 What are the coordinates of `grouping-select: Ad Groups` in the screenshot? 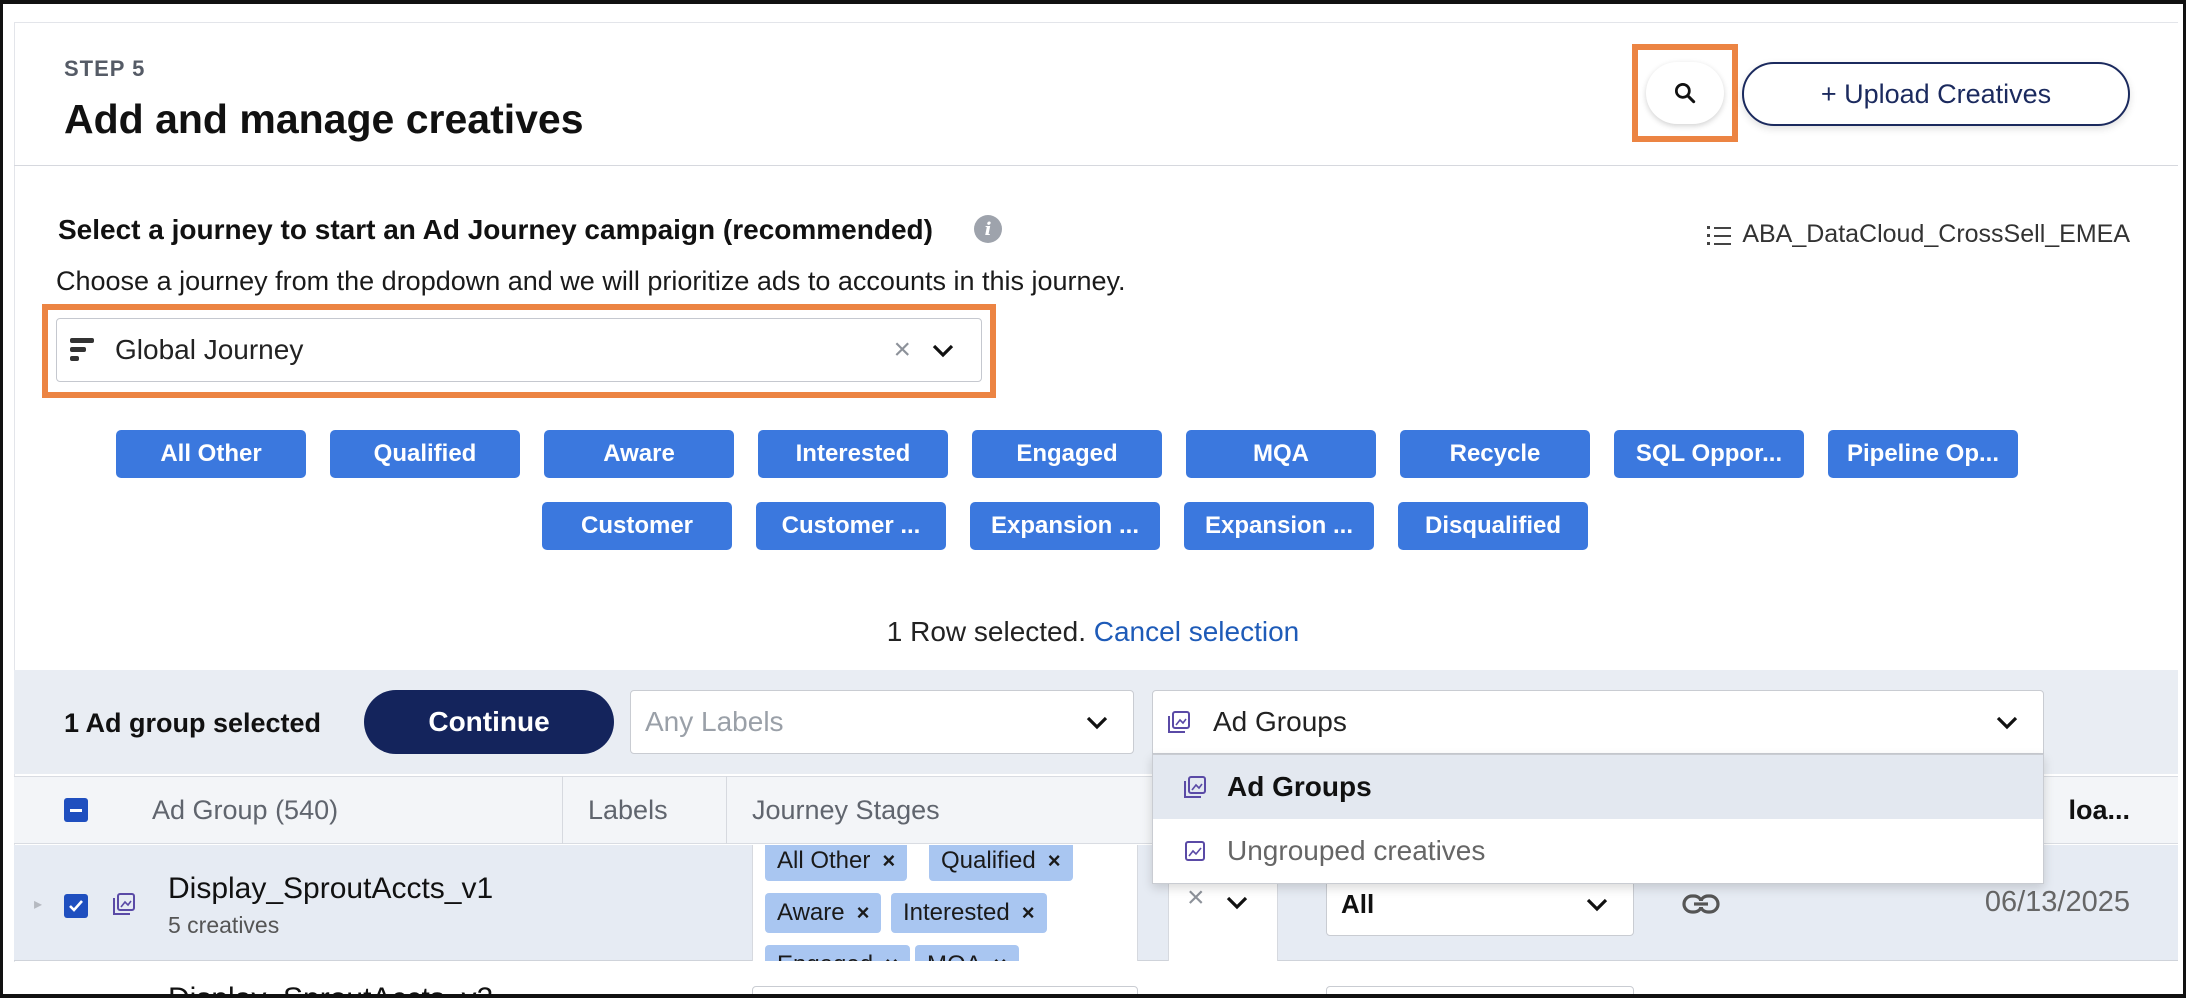 It's located at (1598, 722).